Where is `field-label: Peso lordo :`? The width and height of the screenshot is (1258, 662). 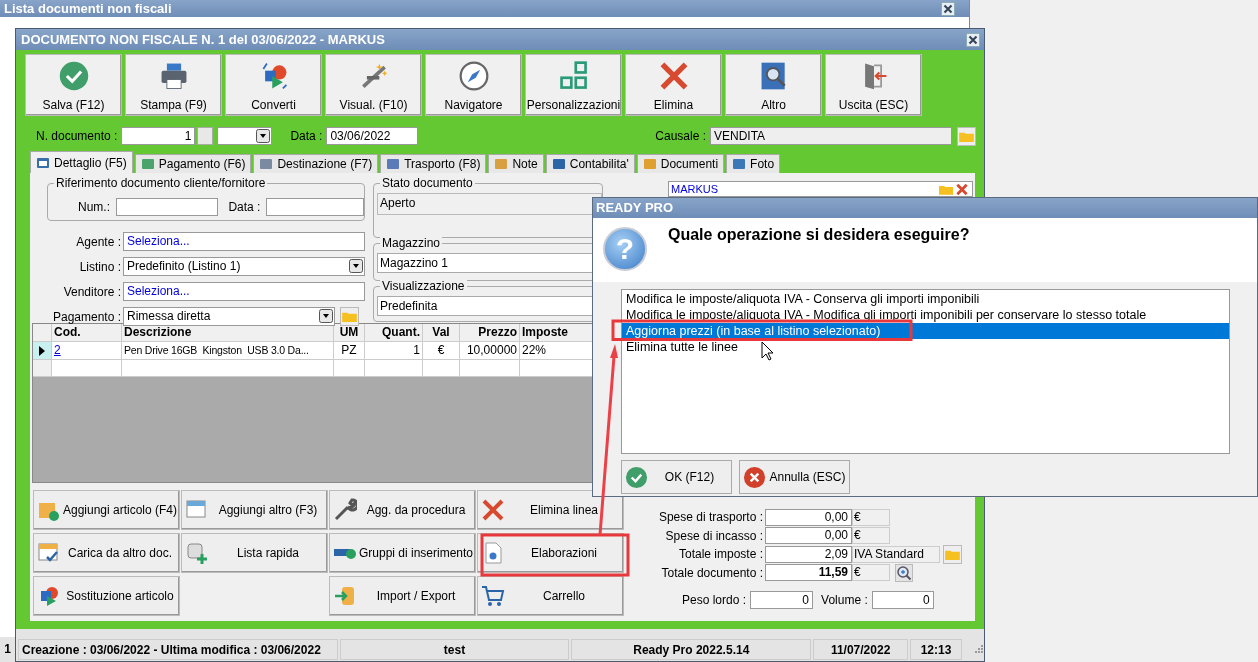 field-label: Peso lordo : is located at coordinates (714, 600).